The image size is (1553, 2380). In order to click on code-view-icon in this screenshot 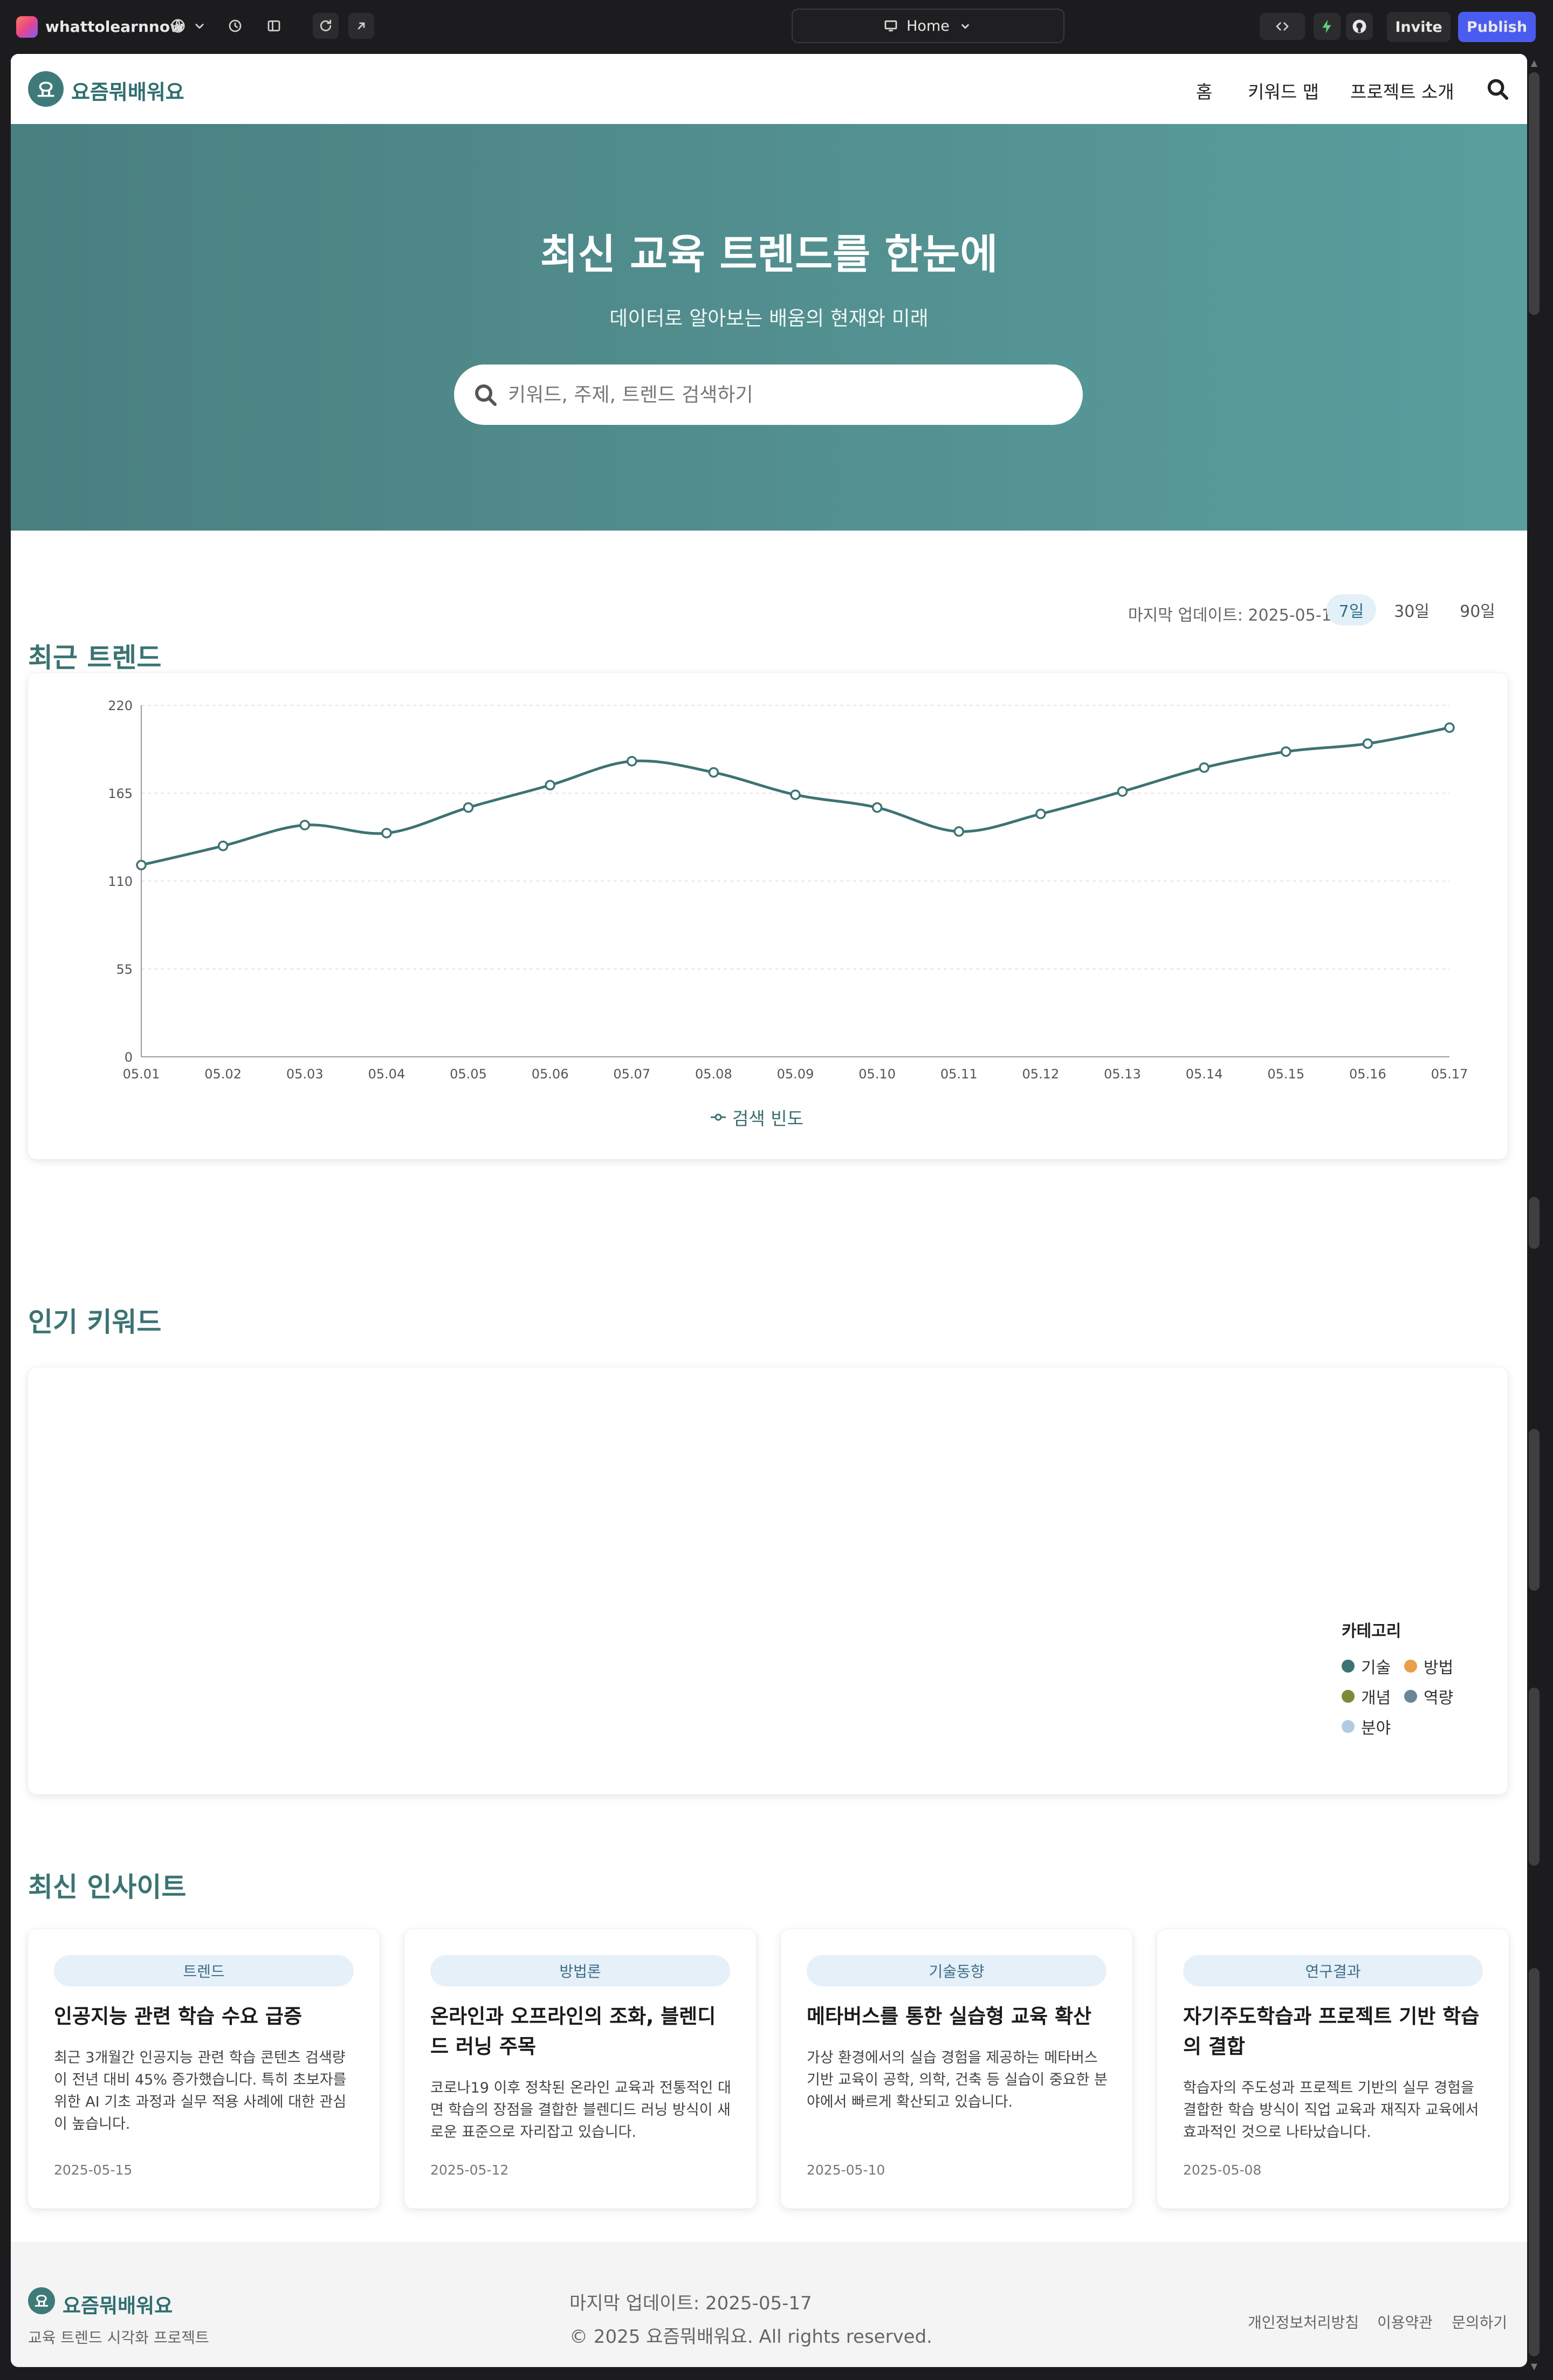, I will do `click(1282, 27)`.